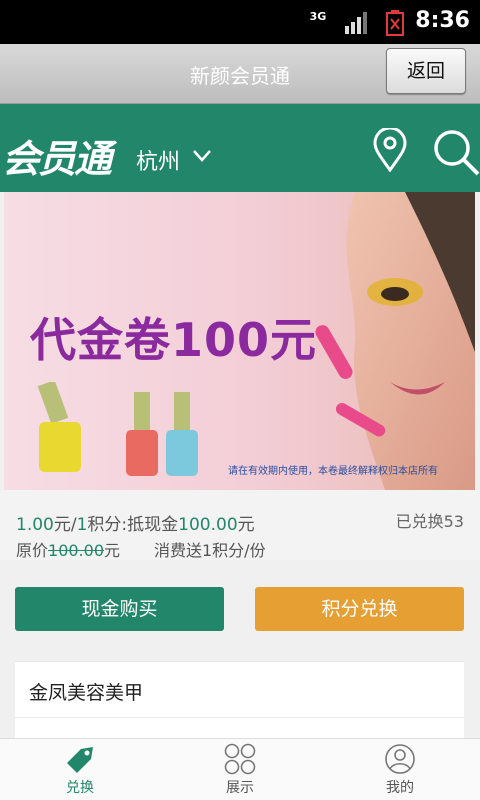 The height and width of the screenshot is (800, 480). What do you see at coordinates (356, 23) in the screenshot?
I see `signal-icon` at bounding box center [356, 23].